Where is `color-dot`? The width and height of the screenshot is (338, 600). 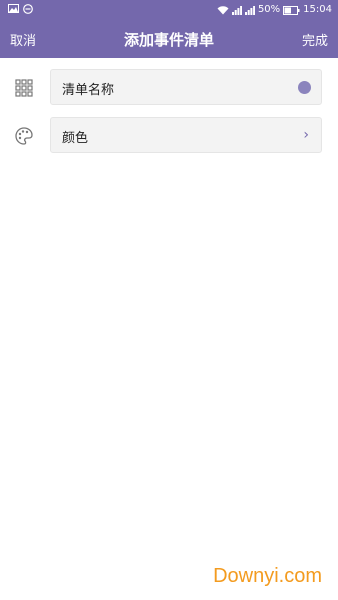
color-dot is located at coordinates (304, 87).